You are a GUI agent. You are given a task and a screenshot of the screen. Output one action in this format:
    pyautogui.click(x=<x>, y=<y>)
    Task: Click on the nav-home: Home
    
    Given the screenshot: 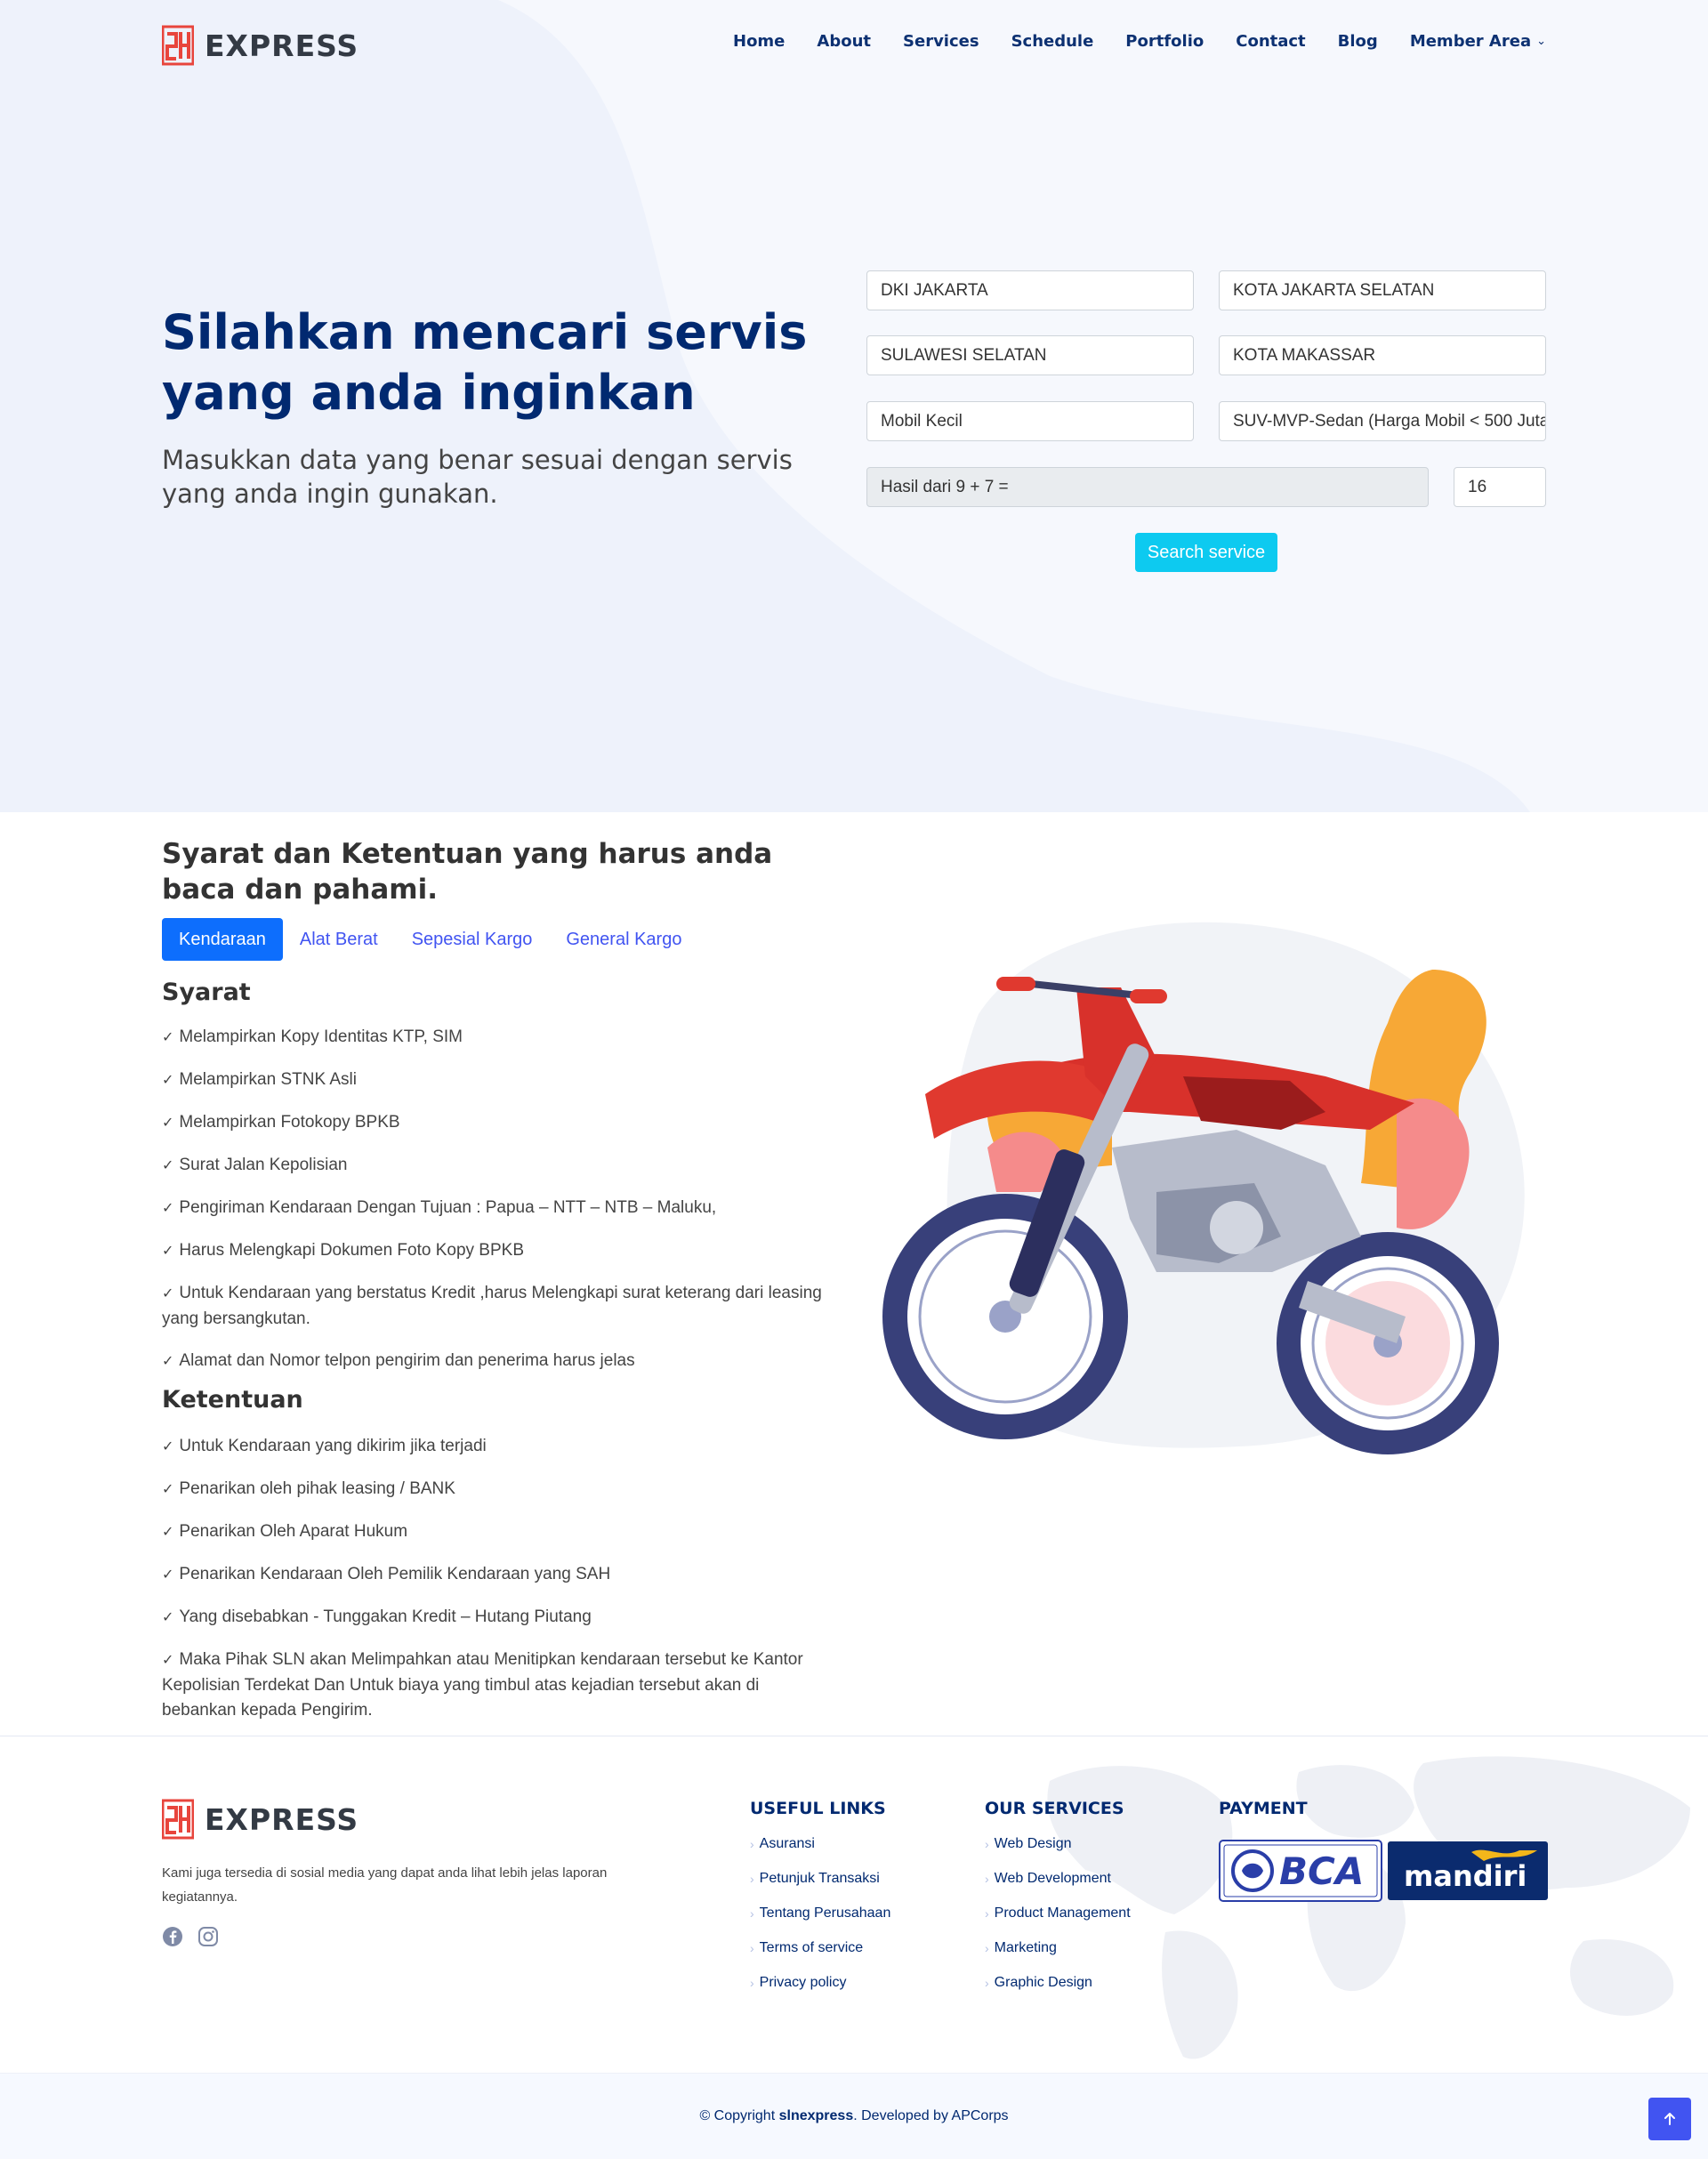 What is the action you would take?
    pyautogui.click(x=759, y=41)
    